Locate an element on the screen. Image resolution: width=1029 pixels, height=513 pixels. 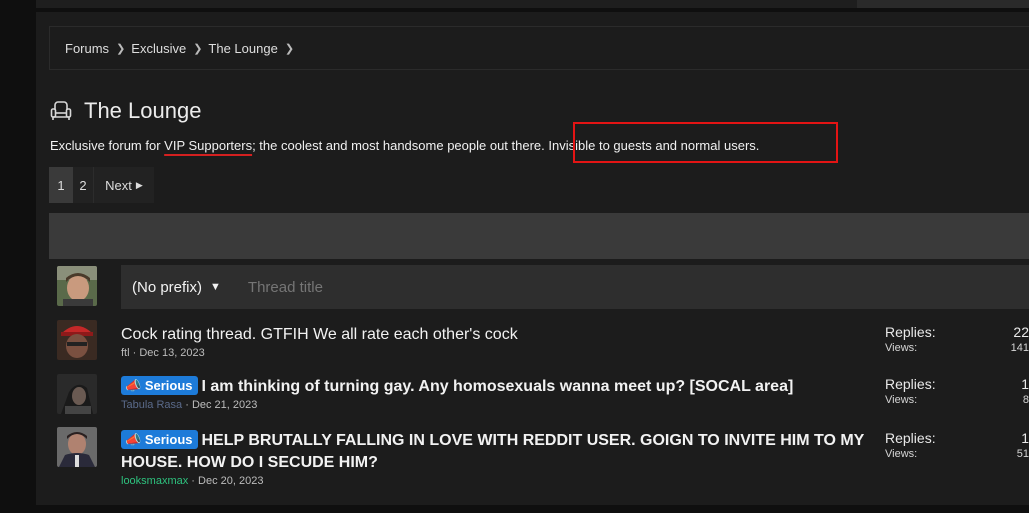
thread-meta: Tabula Rasa · Dec 21, 2023 is located at coordinates (189, 405).